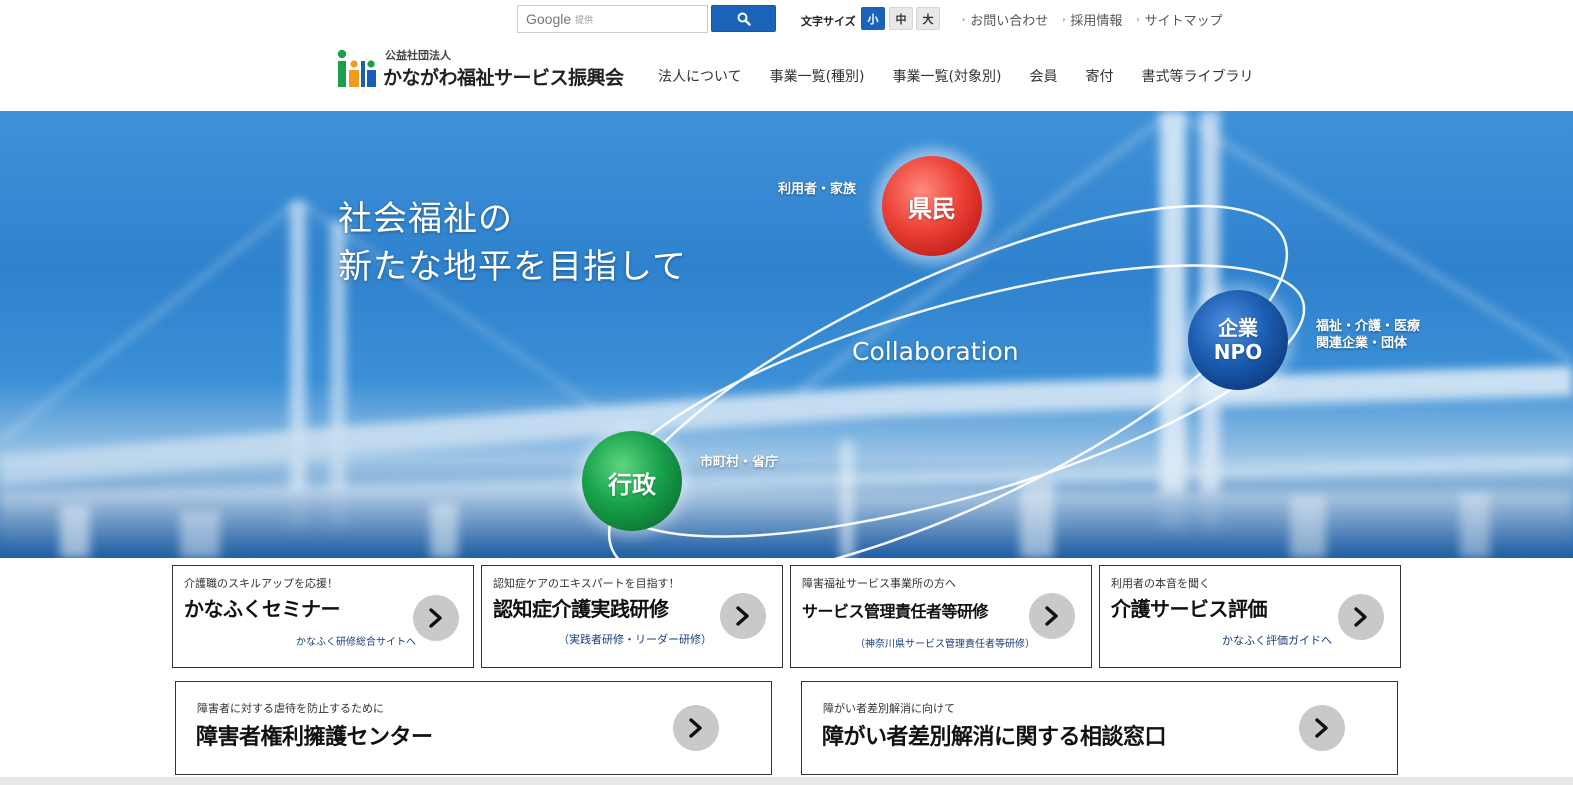 The width and height of the screenshot is (1573, 785). Describe the element at coordinates (1189, 609) in the screenshot. I see `card-title: 介護サービス評価` at that location.